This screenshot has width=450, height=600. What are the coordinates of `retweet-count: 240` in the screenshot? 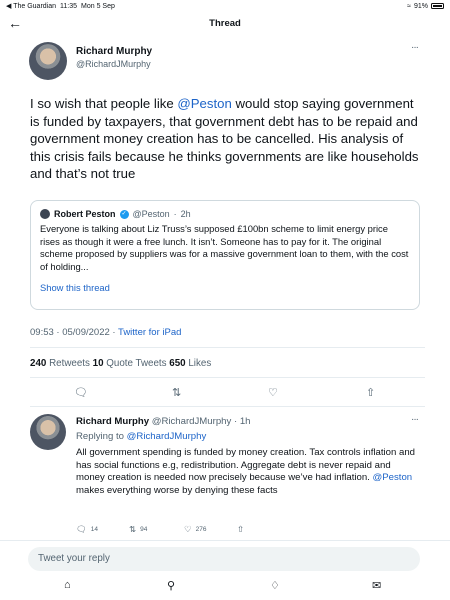 It's located at (38, 363).